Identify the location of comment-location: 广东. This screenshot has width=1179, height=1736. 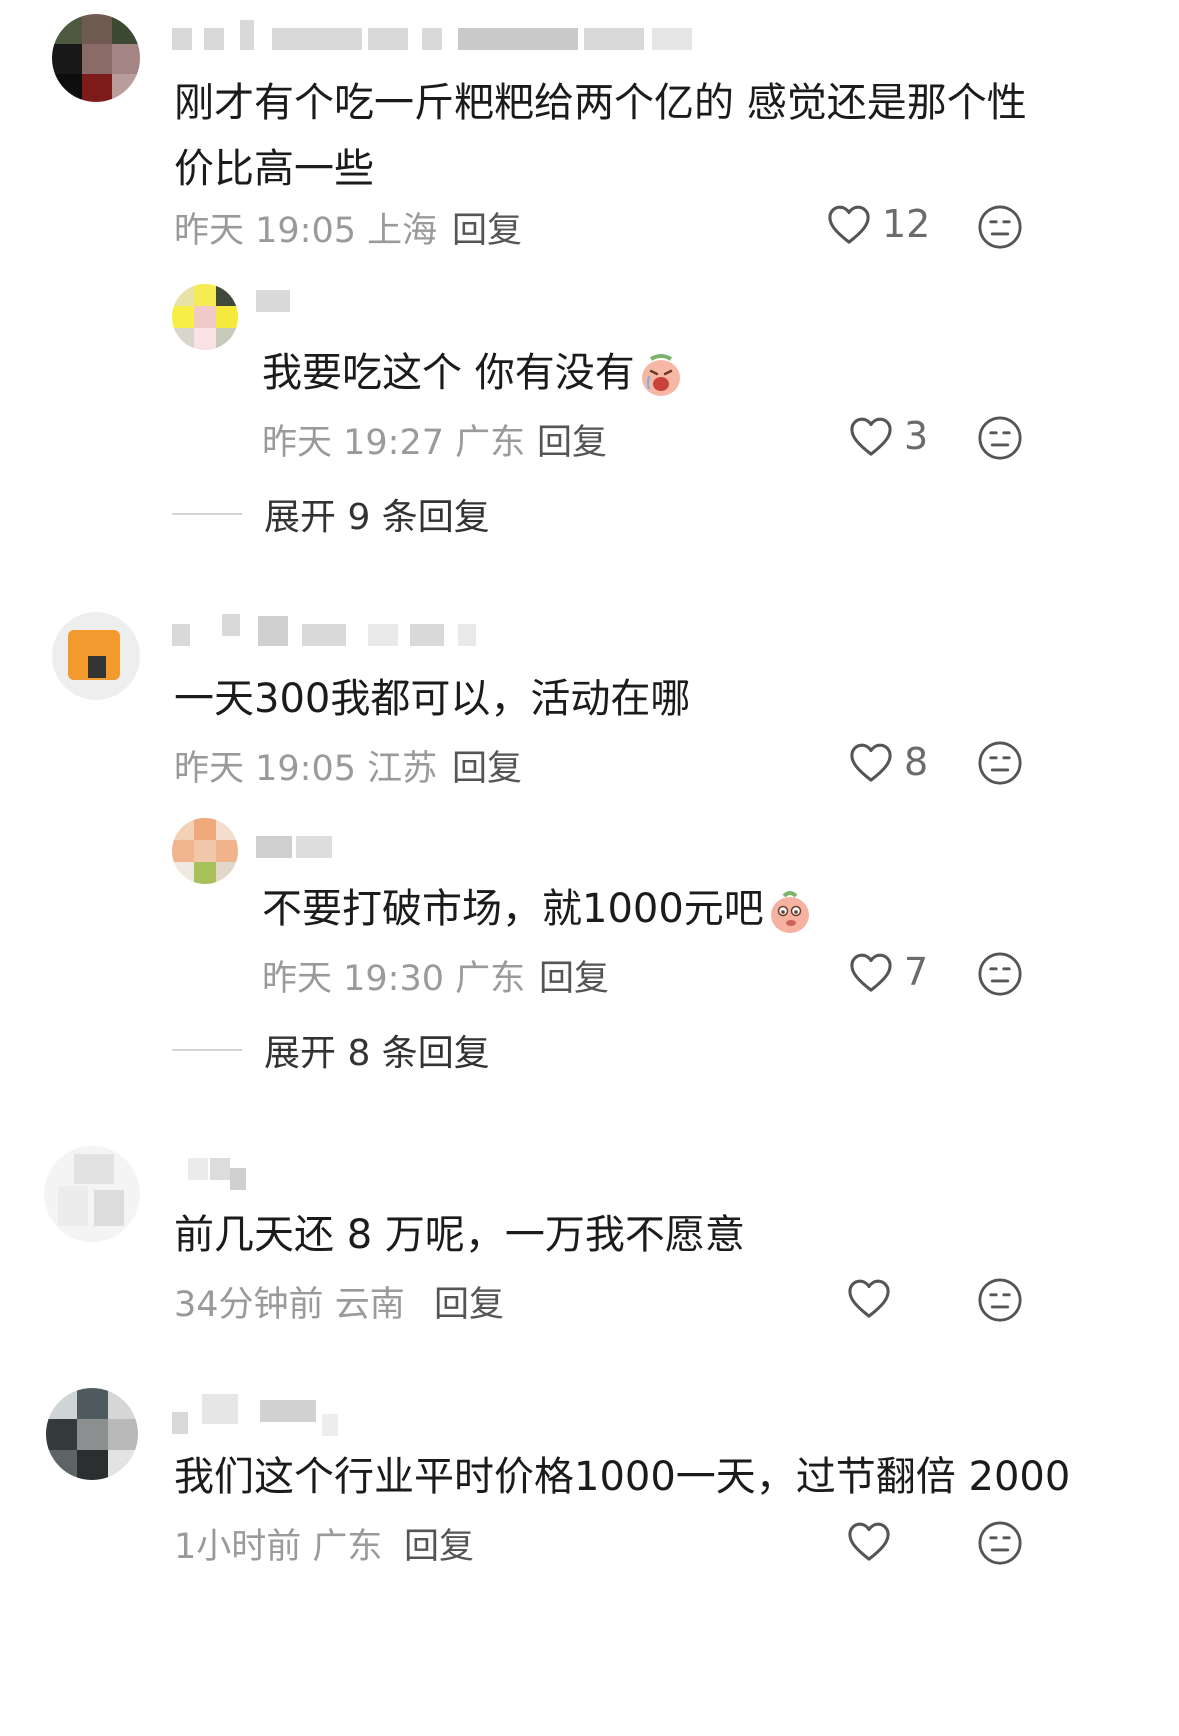
(347, 1547).